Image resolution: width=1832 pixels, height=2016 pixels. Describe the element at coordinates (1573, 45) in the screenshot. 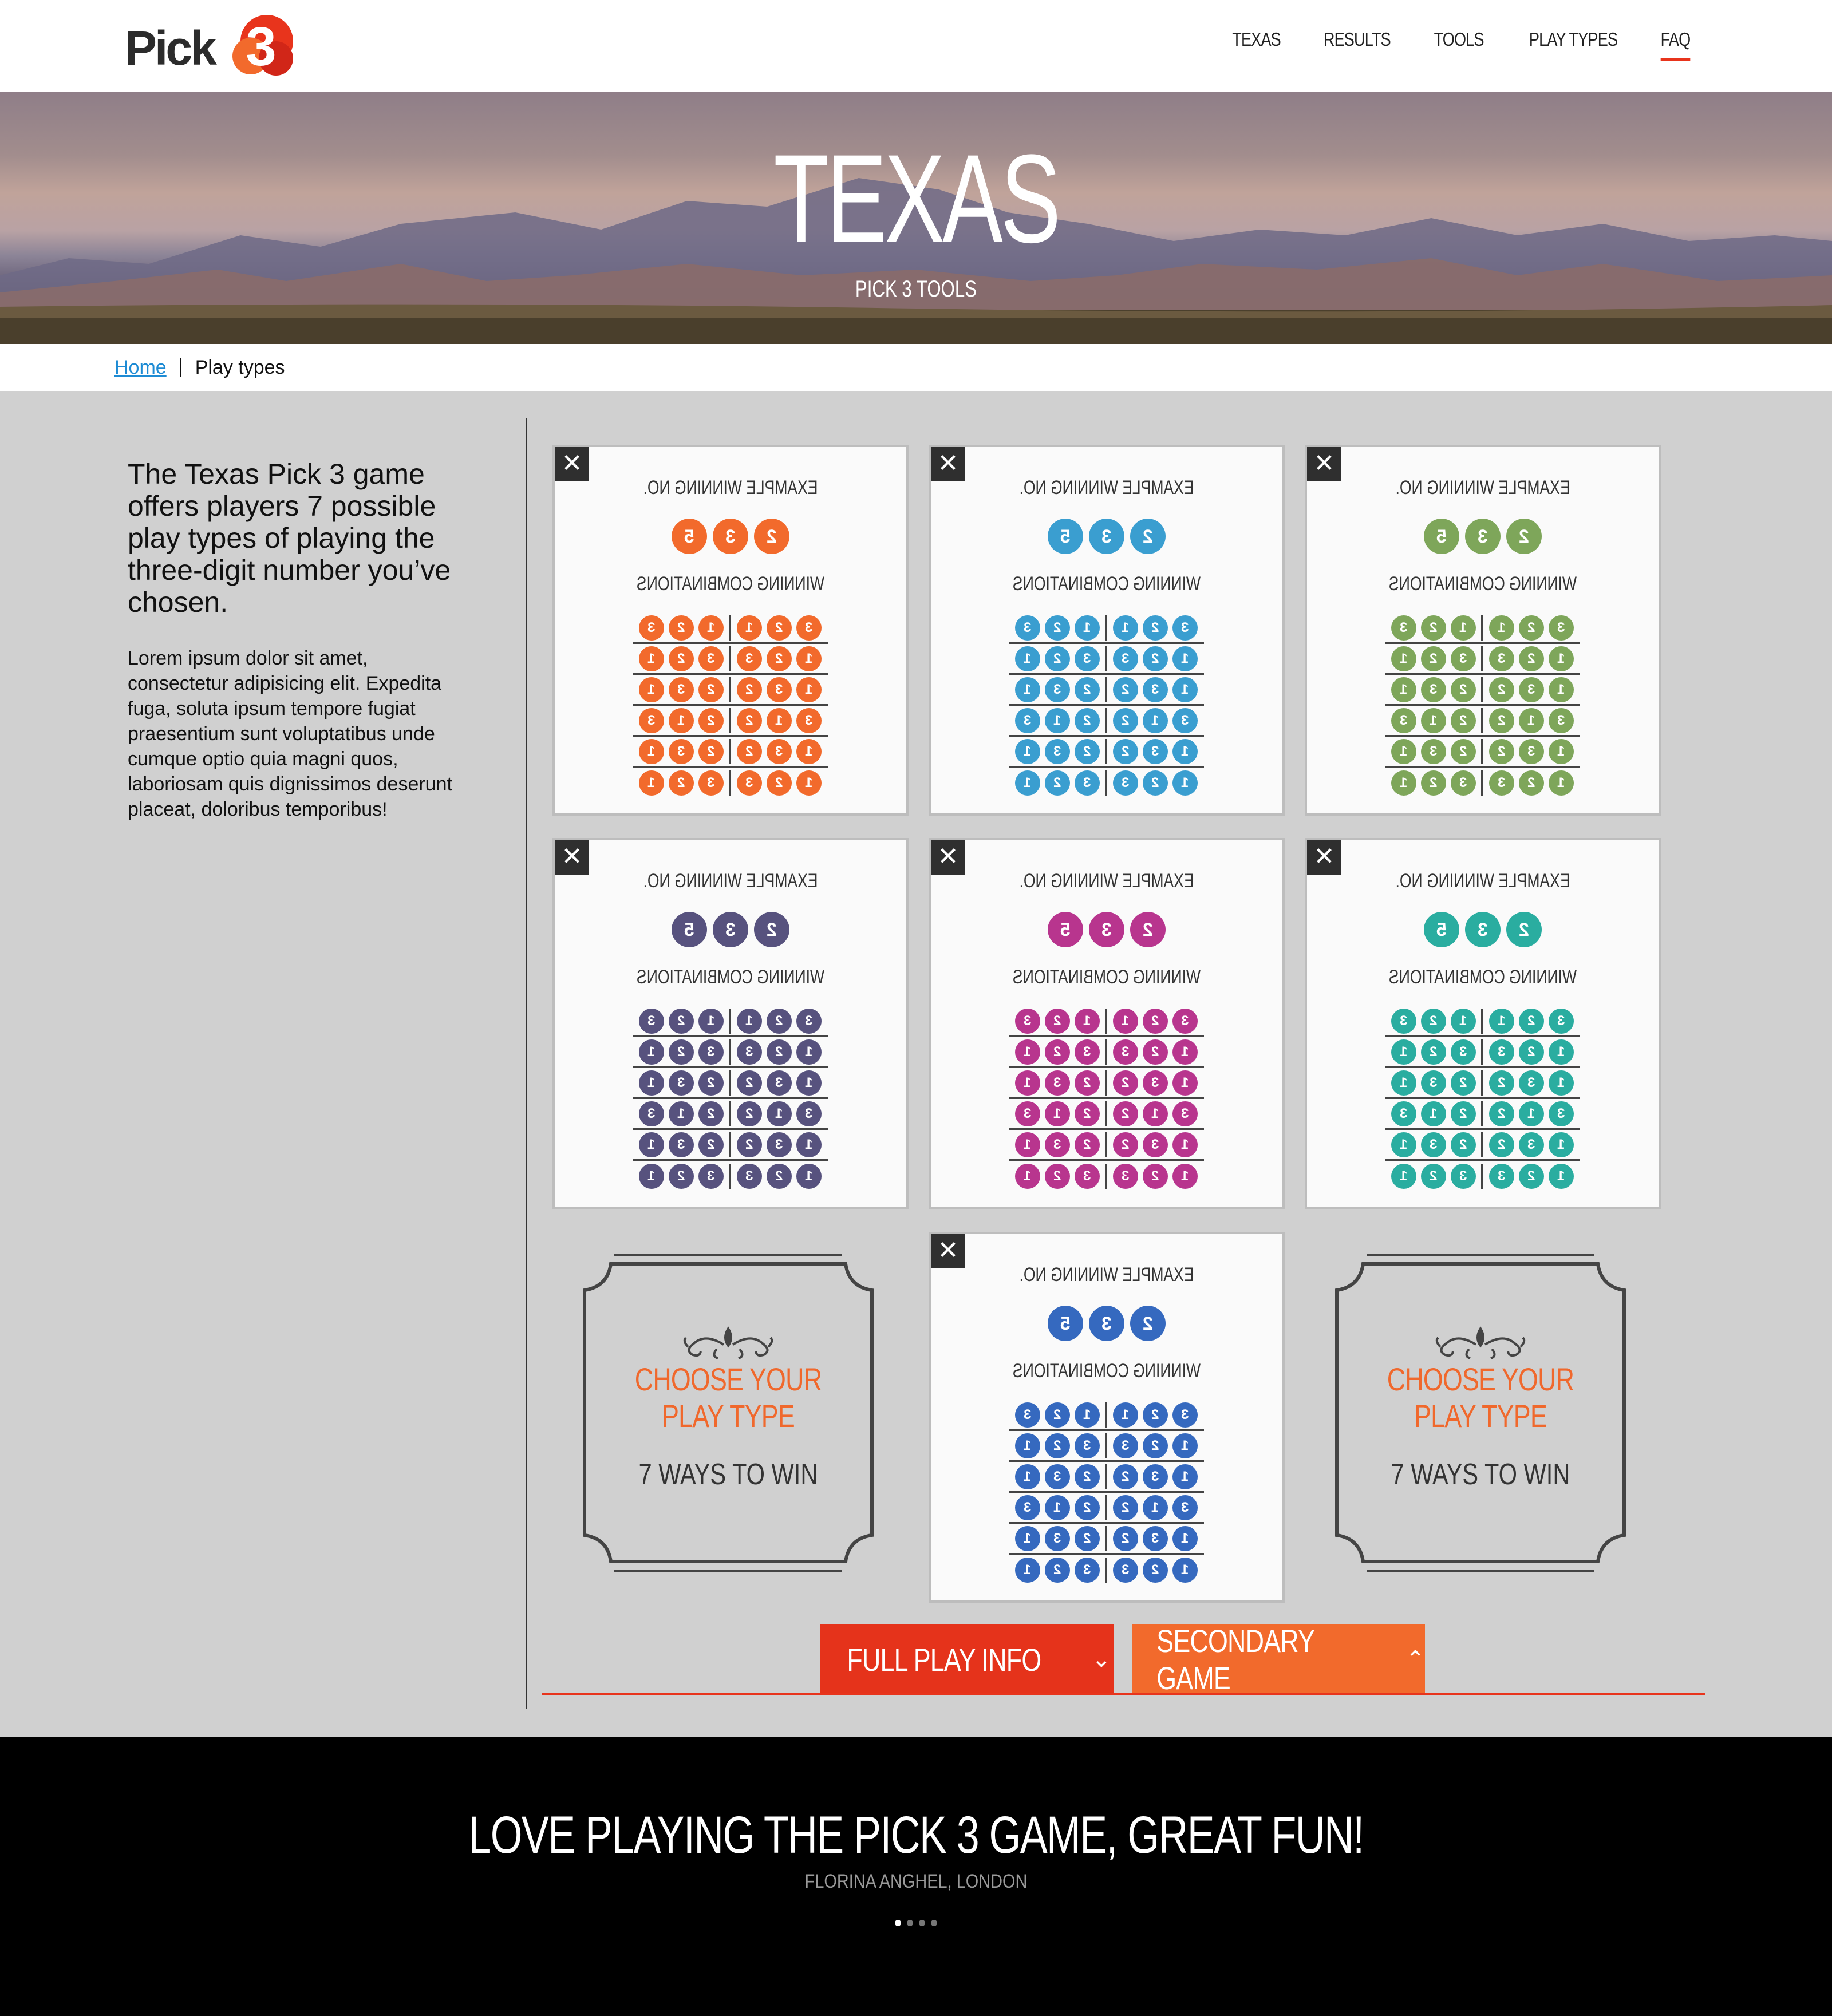

I see `nav-play-types: PLAY TYPES` at that location.